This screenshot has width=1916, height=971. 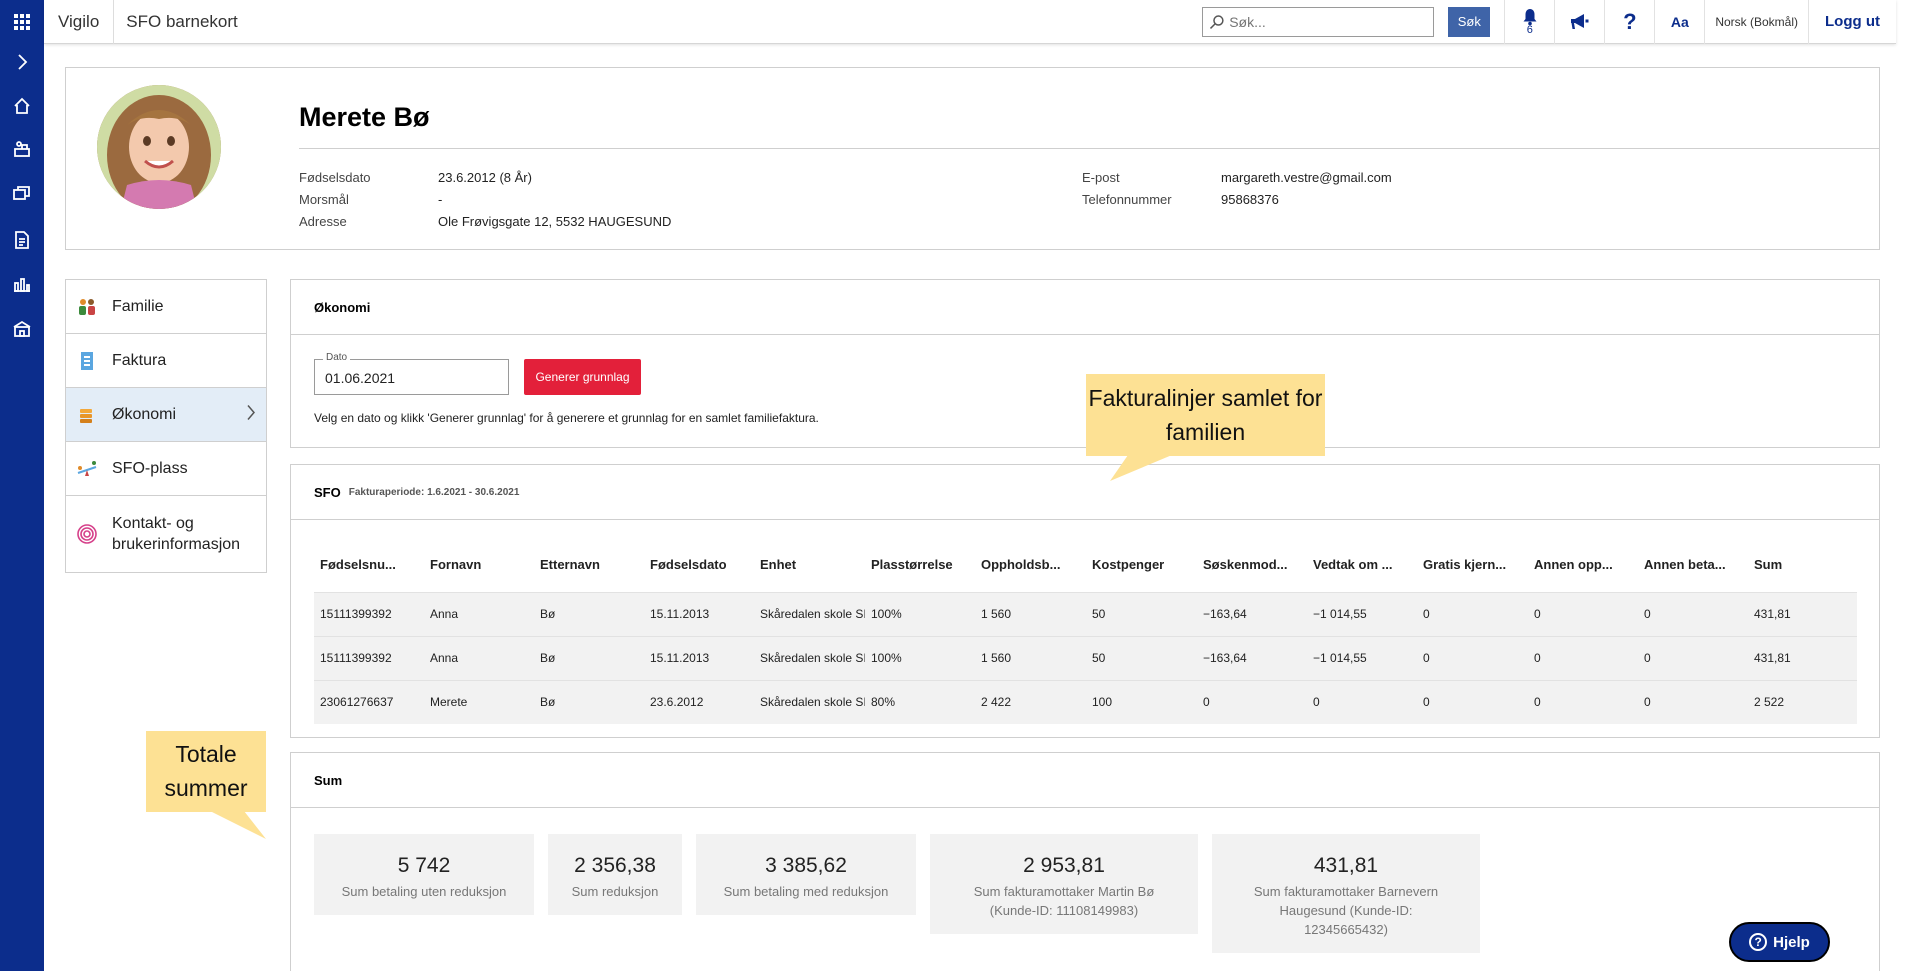 What do you see at coordinates (22, 240) in the screenshot?
I see `document-icon` at bounding box center [22, 240].